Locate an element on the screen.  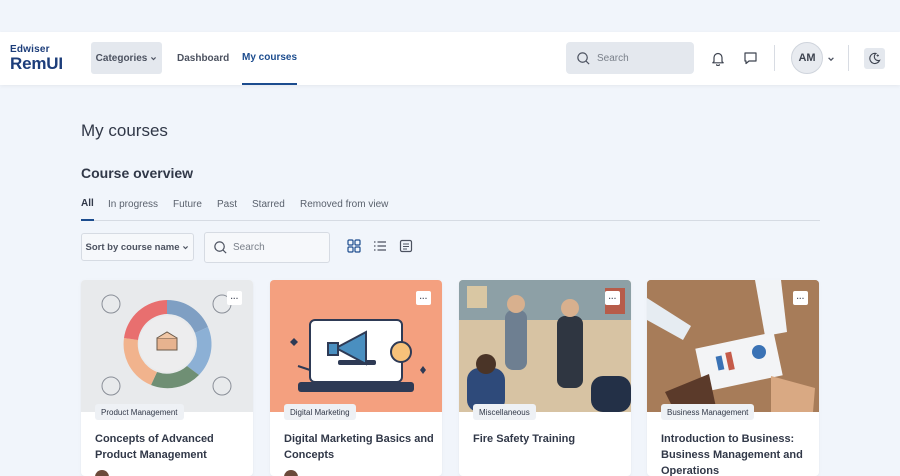
nav-link-label: My courses is located at coordinates (270, 57).